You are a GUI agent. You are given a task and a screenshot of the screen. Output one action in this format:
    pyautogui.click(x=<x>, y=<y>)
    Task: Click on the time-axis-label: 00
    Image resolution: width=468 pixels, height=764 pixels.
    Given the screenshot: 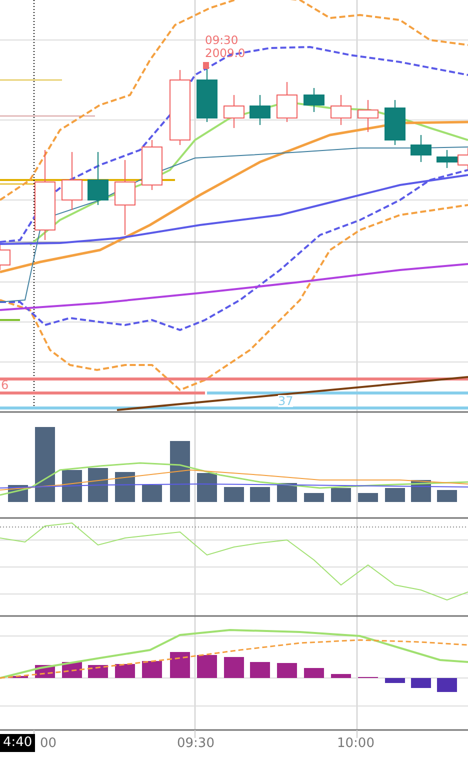 What is the action you would take?
    pyautogui.click(x=48, y=744)
    